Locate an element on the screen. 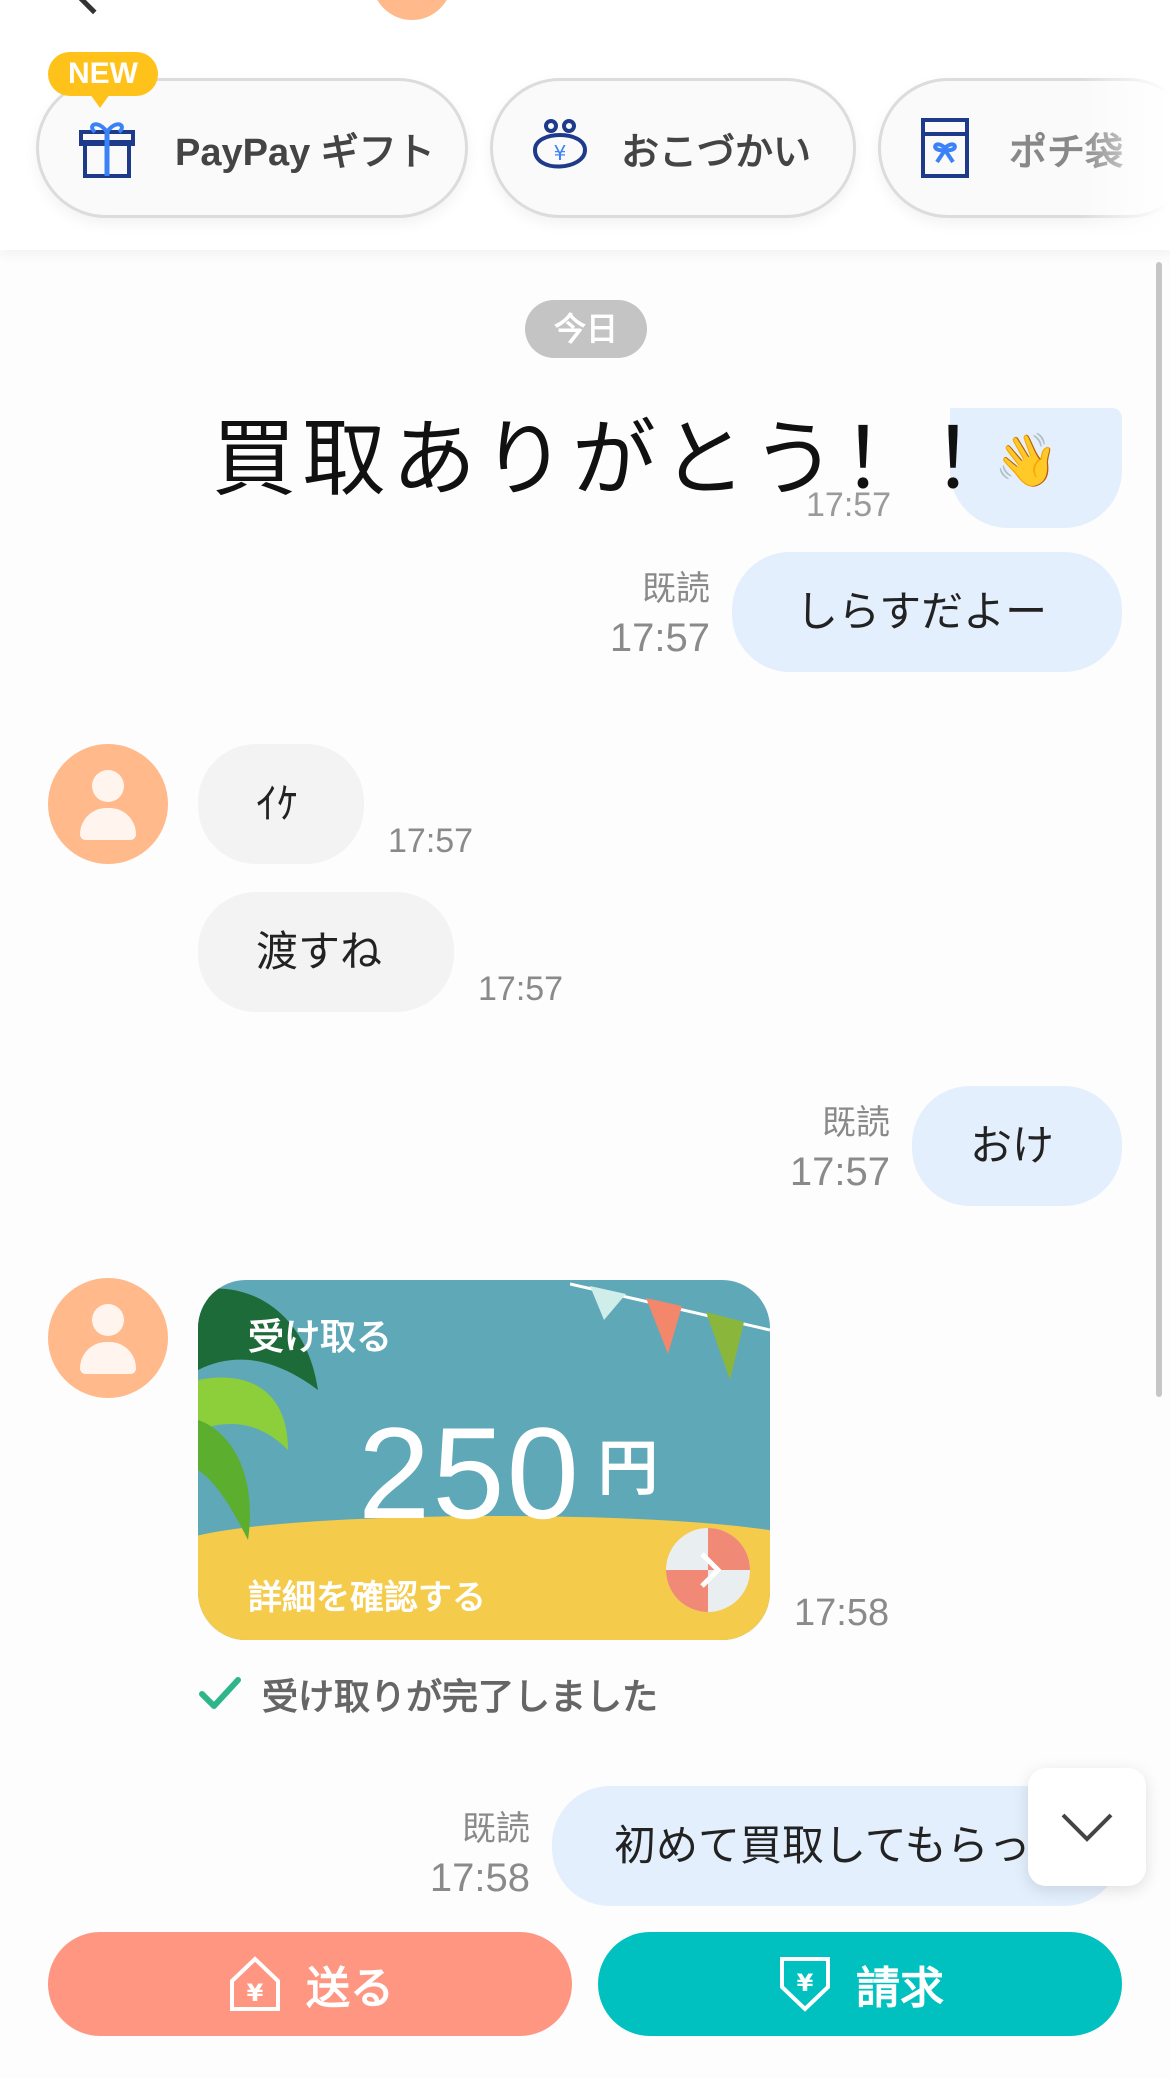 This screenshot has height=2079, width=1170. request-button: ¥ 請求 is located at coordinates (860, 1984).